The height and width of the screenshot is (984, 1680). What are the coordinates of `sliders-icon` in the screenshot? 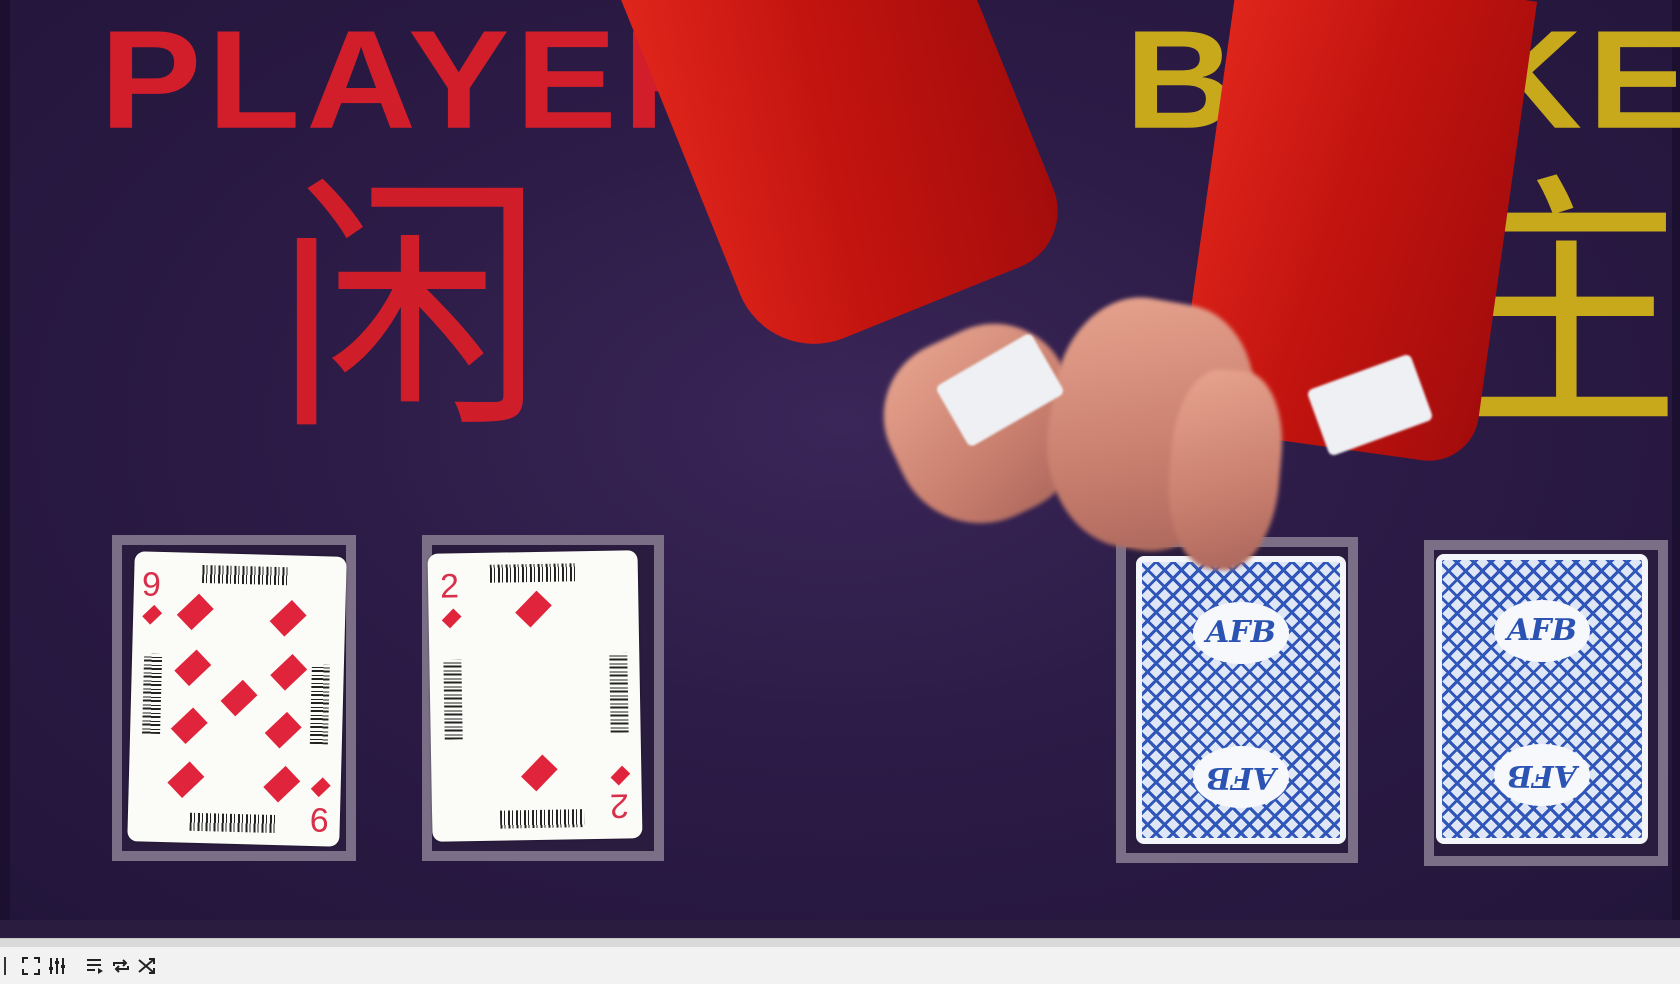 It's located at (57, 966).